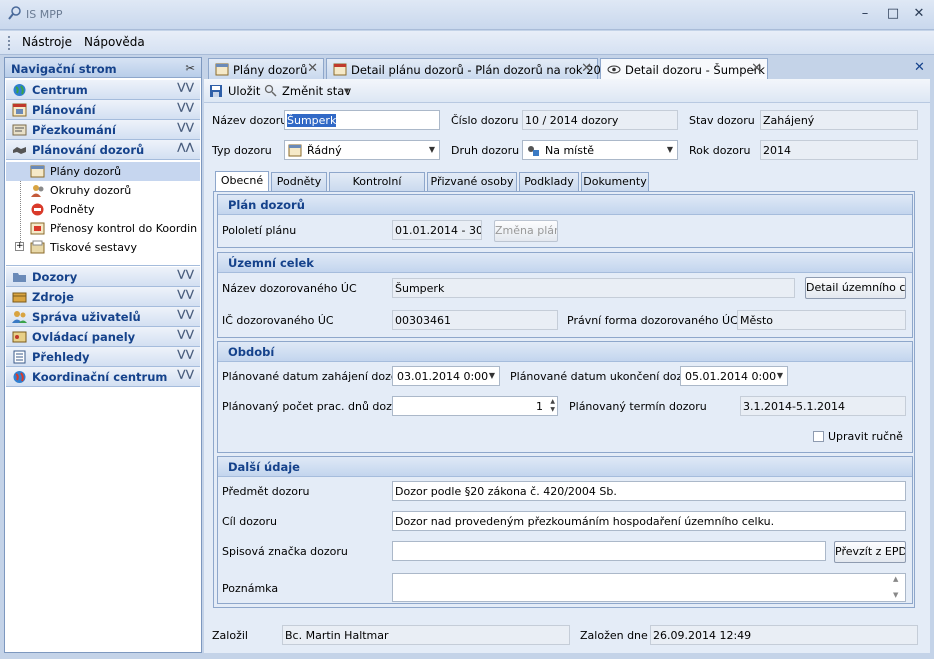 This screenshot has height=659, width=934. I want to click on change-state-button: Změnit stav, so click(316, 91).